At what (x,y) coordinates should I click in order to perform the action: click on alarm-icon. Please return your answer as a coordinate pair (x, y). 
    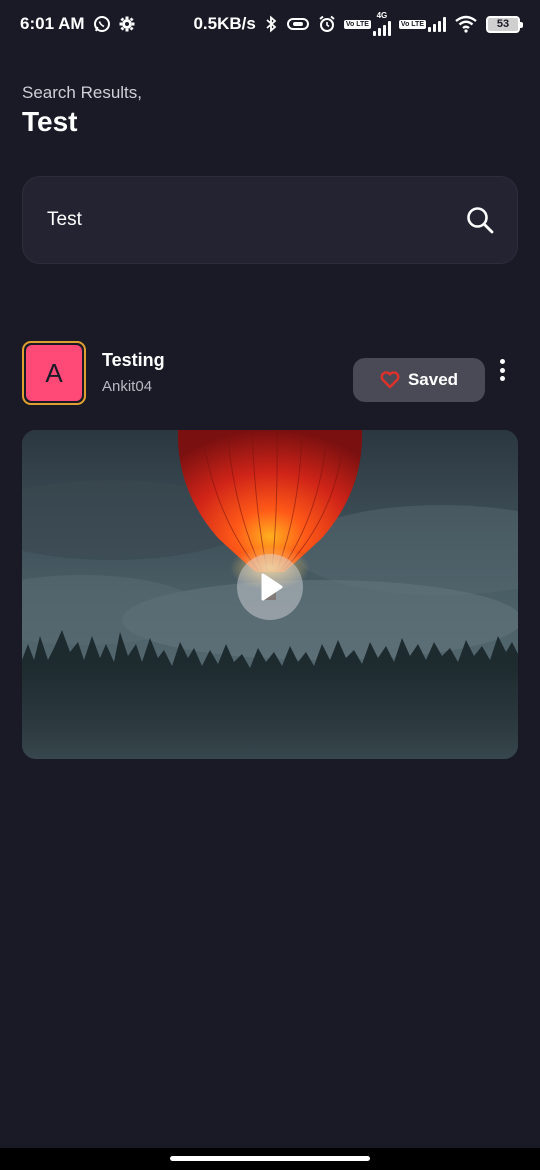
    Looking at the image, I should click on (327, 24).